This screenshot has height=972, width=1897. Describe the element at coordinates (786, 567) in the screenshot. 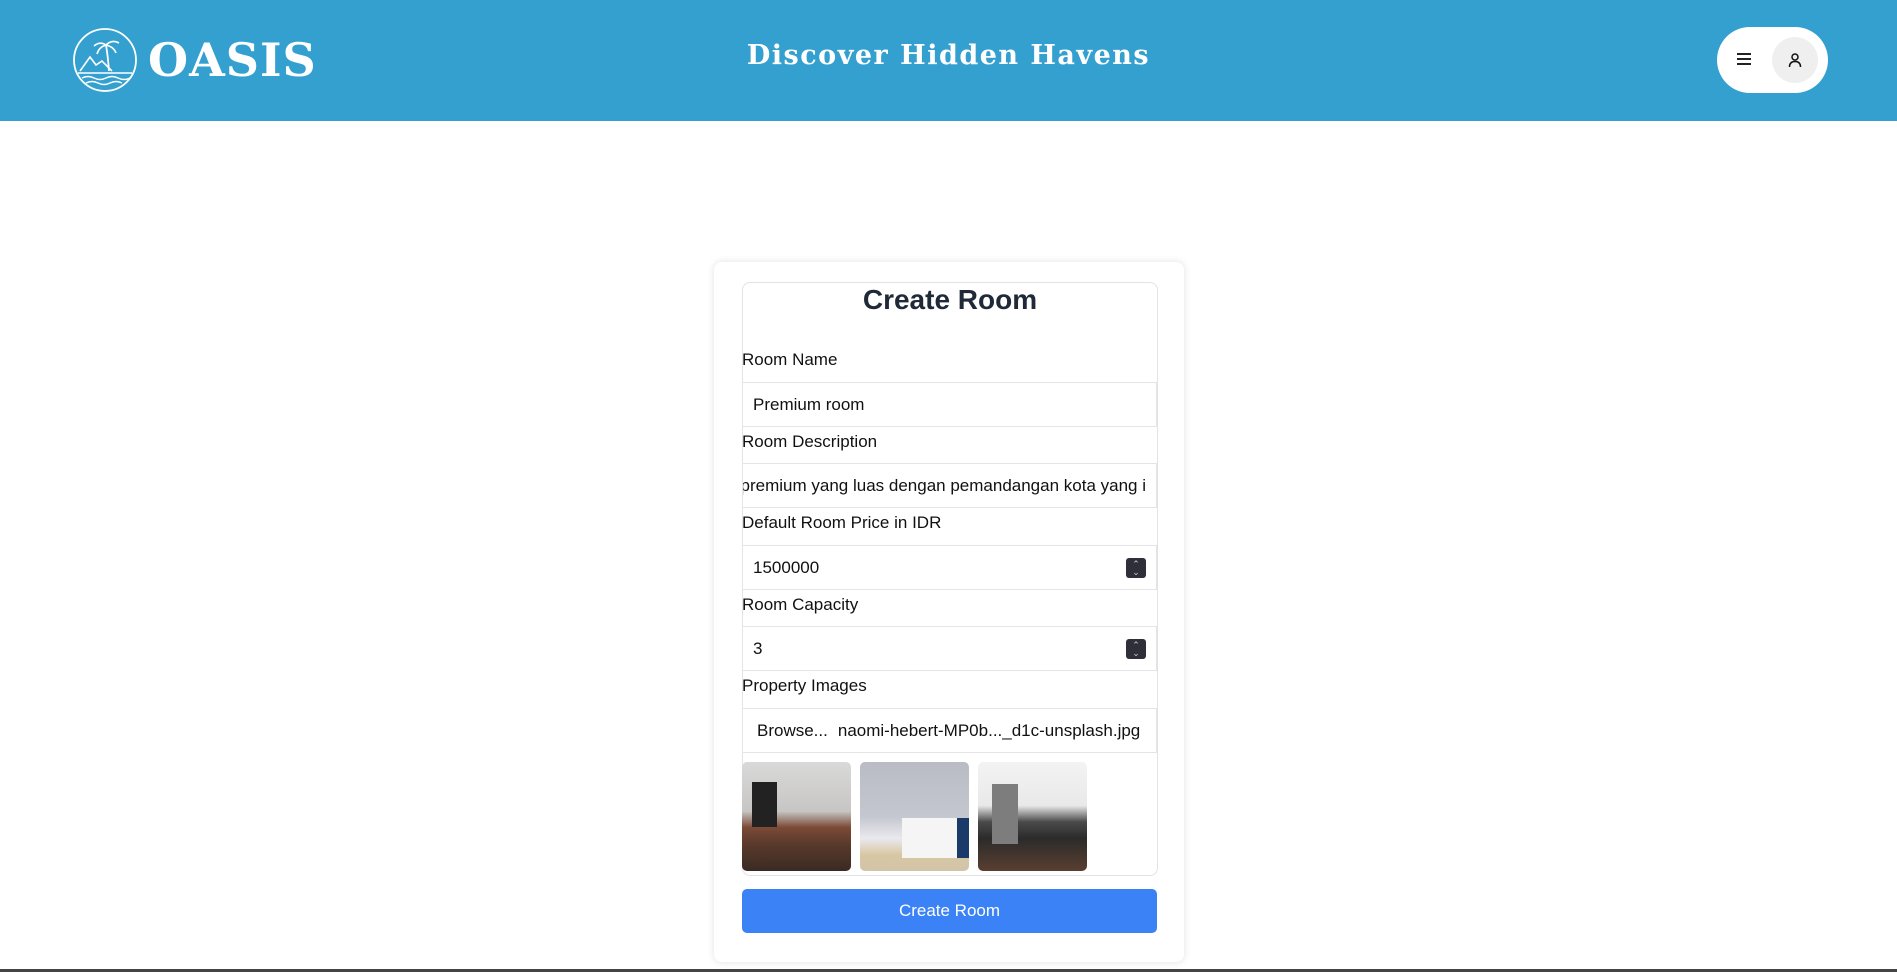

I see `price-value: 1500000` at that location.